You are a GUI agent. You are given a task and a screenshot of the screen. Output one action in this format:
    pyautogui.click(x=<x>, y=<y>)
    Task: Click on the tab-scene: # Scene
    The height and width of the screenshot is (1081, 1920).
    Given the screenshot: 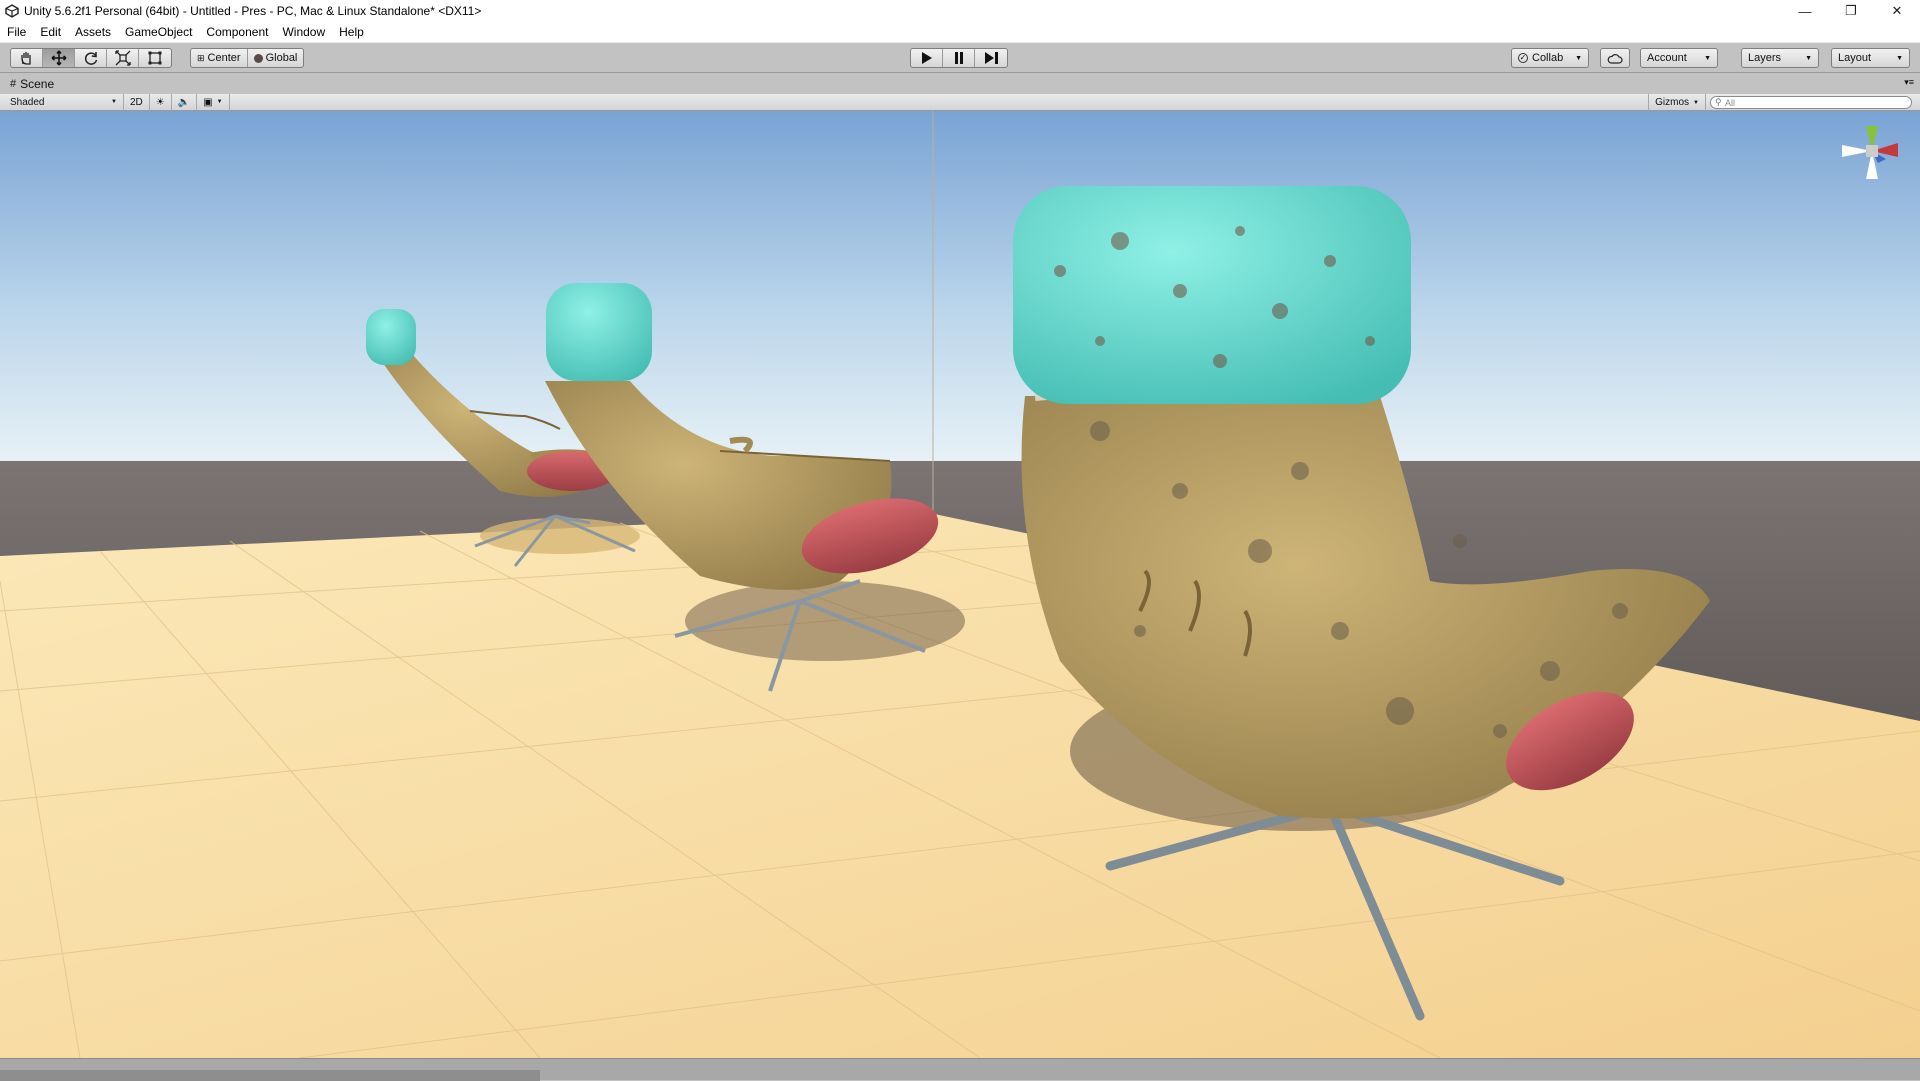 What is the action you would take?
    pyautogui.click(x=27, y=84)
    